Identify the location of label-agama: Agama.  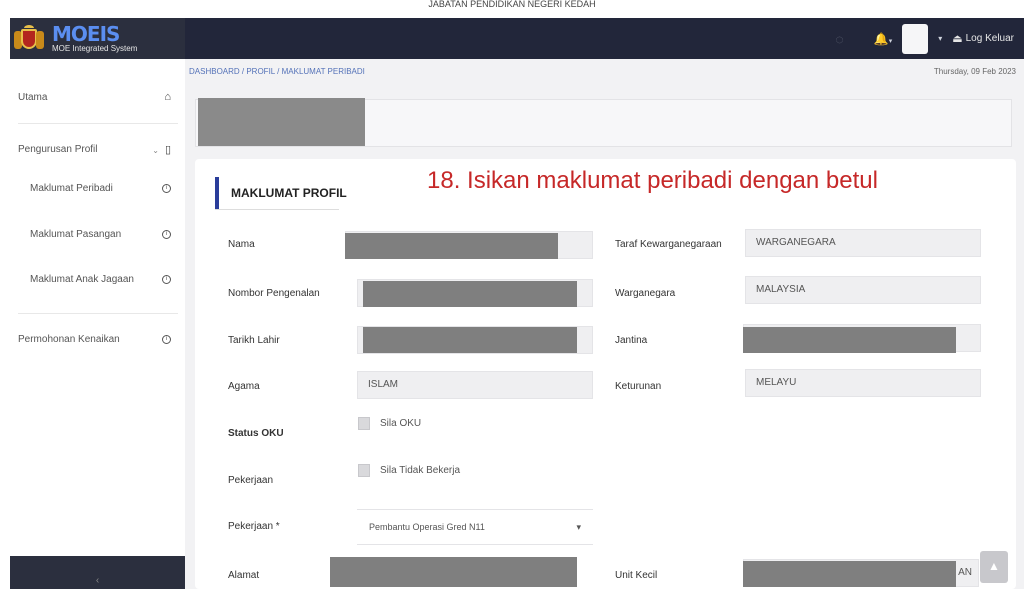
(244, 386).